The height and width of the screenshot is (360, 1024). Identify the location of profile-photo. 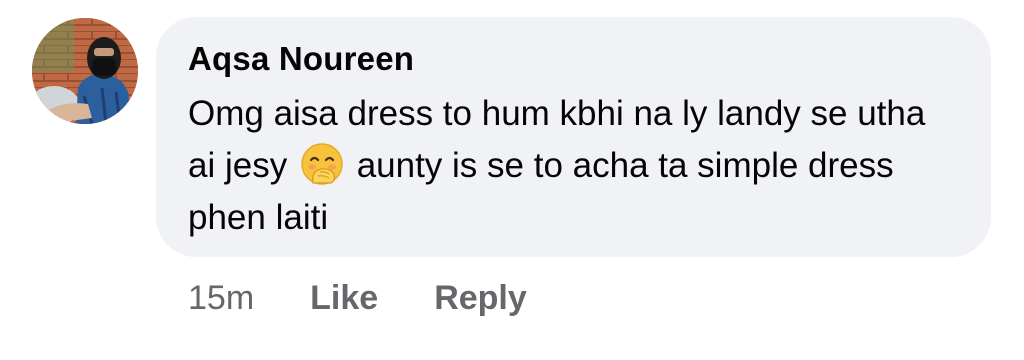
(85, 71).